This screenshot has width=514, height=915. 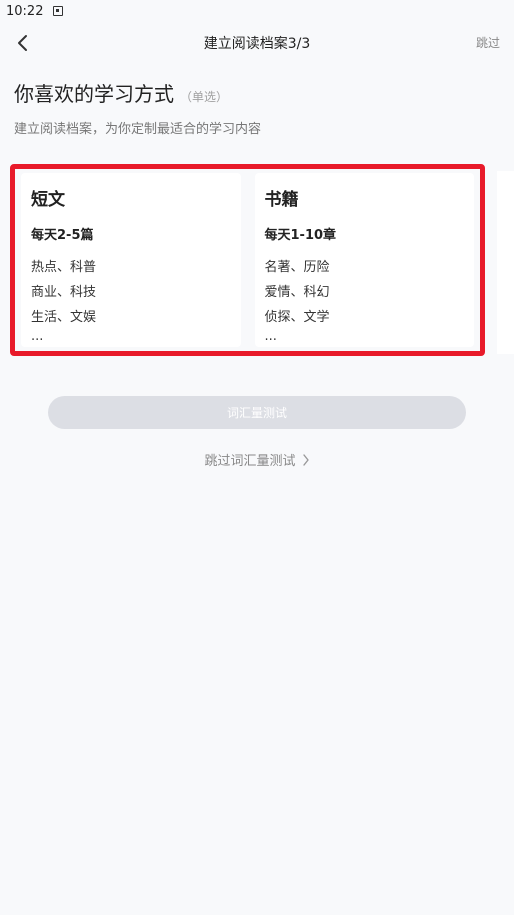 What do you see at coordinates (306, 459) in the screenshot?
I see `chevron-right-icon` at bounding box center [306, 459].